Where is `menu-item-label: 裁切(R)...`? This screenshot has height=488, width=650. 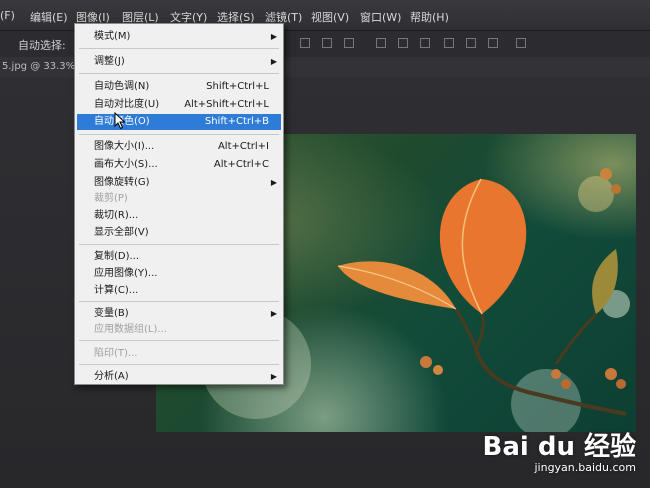
menu-item-label: 裁切(R)... is located at coordinates (116, 215).